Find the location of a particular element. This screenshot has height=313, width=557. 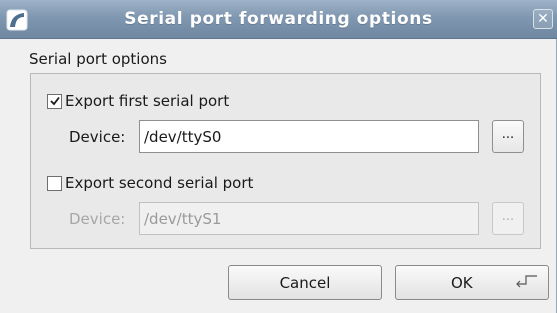

device-label-2: Device: is located at coordinates (97, 218).